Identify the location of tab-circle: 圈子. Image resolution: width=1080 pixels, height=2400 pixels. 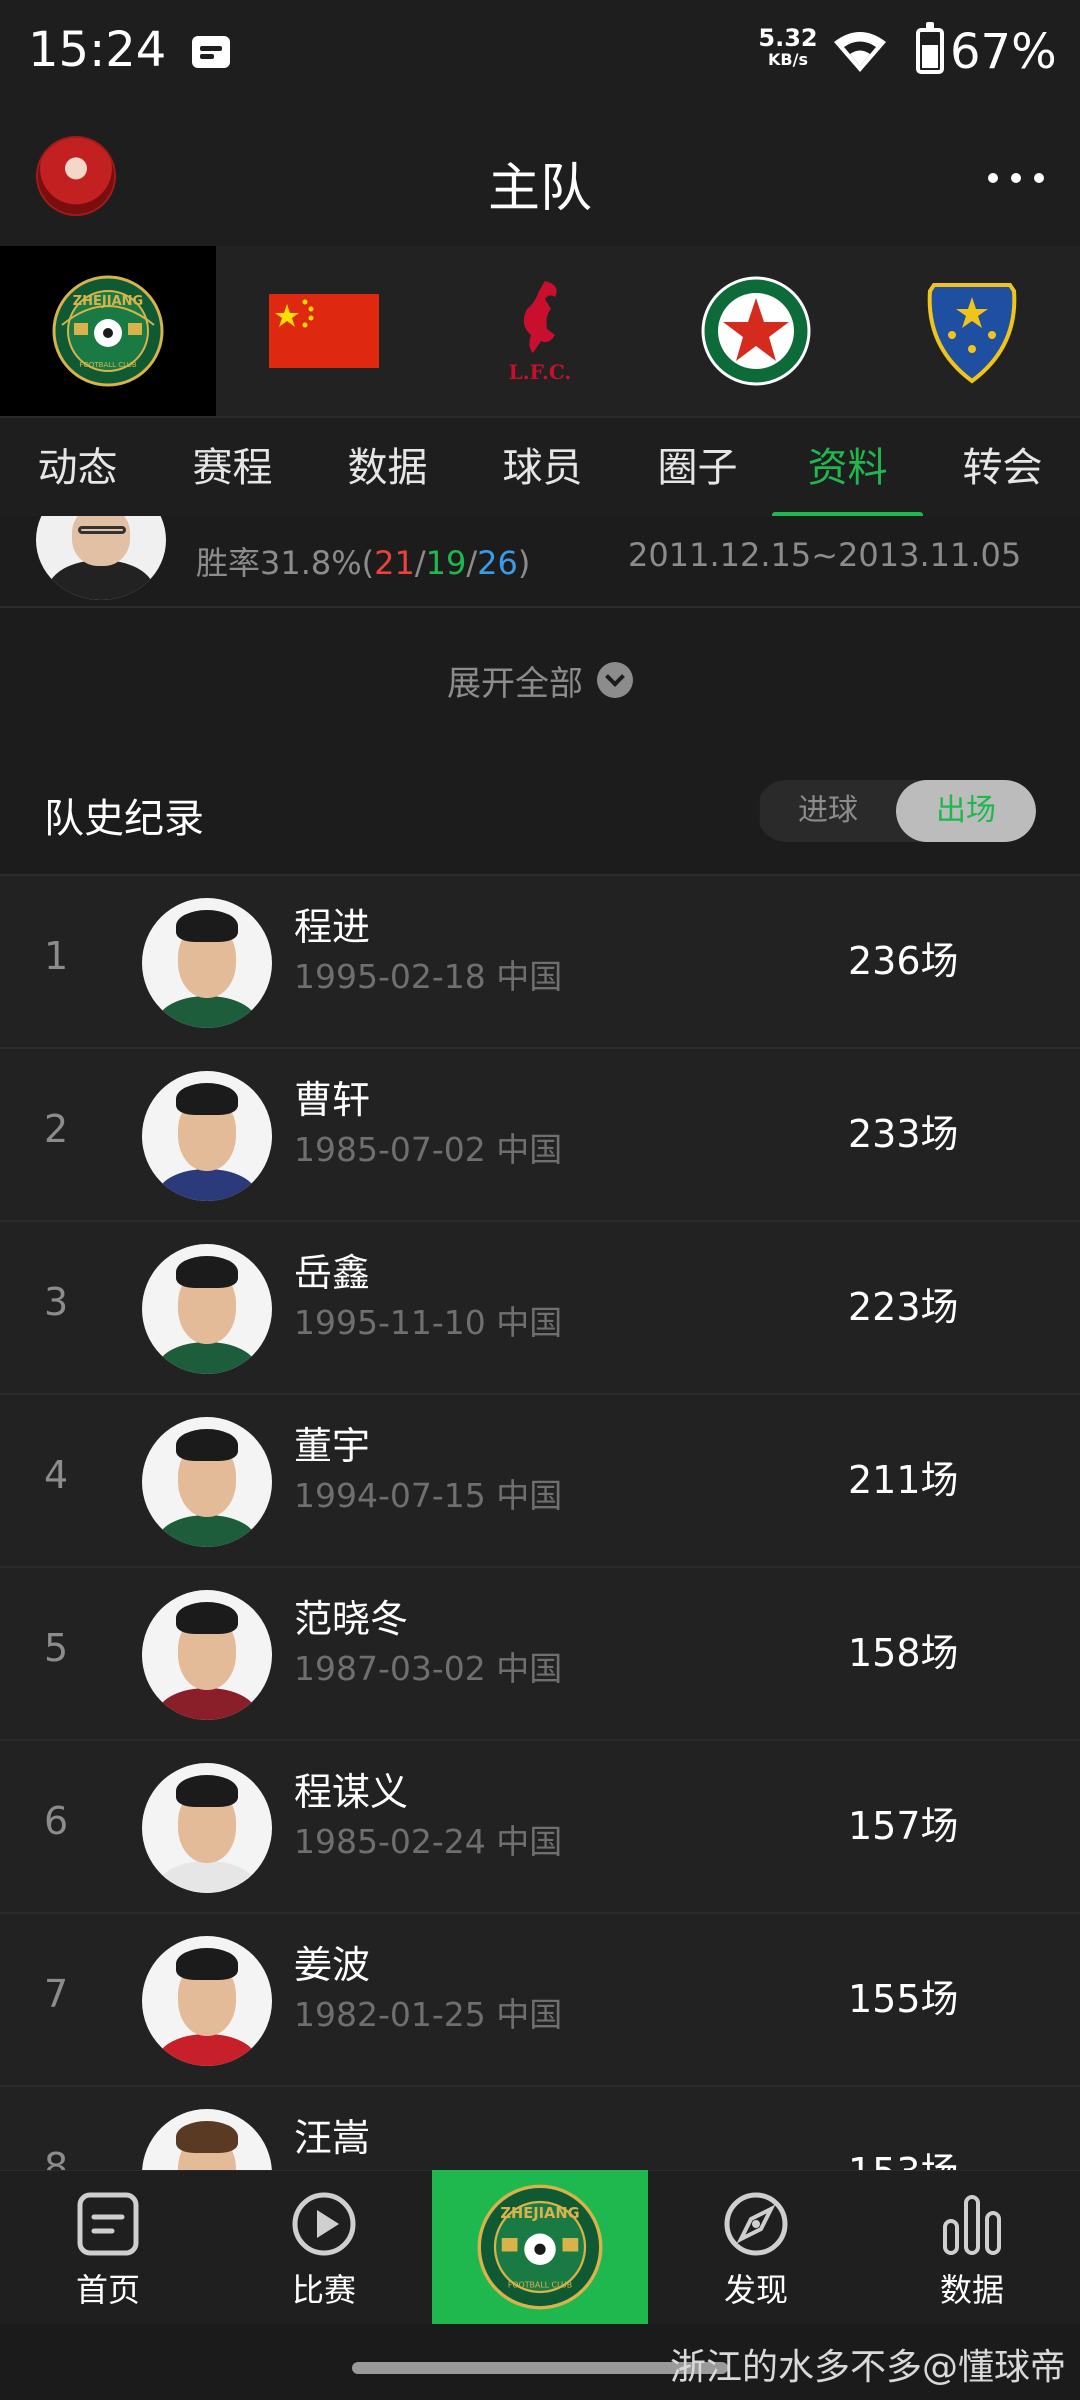
(697, 468).